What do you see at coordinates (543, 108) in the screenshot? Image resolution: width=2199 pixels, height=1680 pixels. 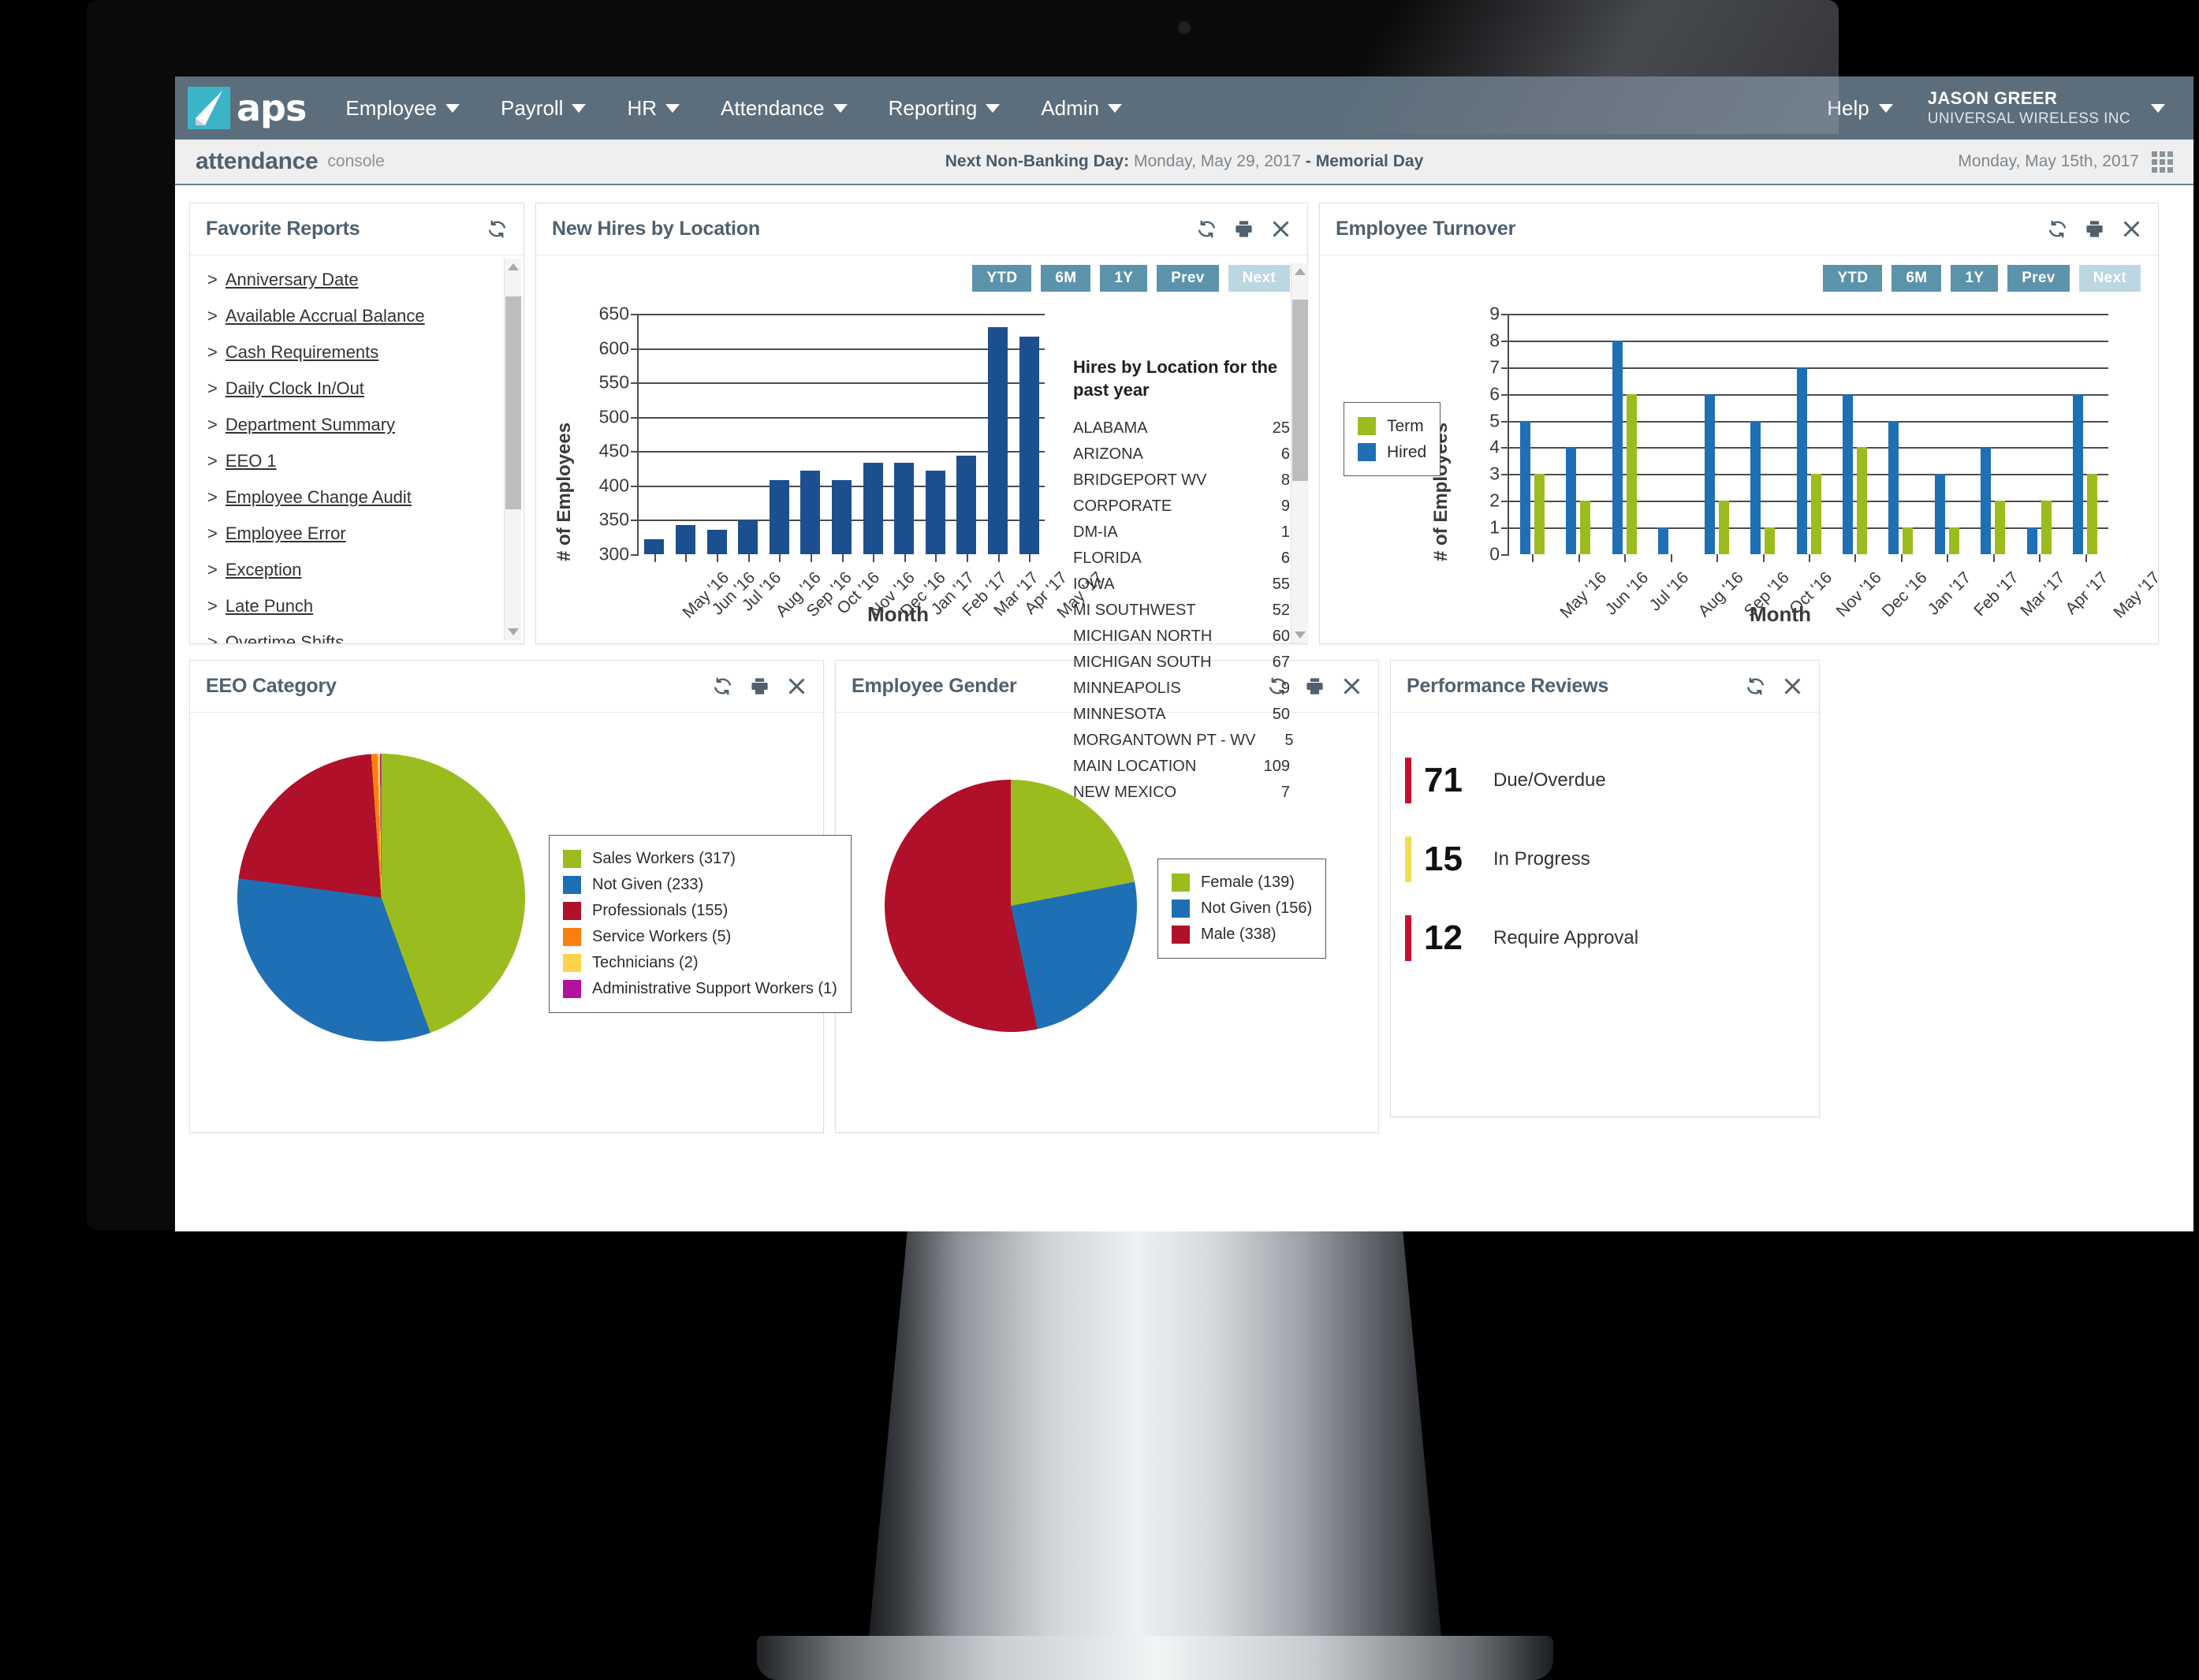 I see `nav-item-payroll: Payroll` at bounding box center [543, 108].